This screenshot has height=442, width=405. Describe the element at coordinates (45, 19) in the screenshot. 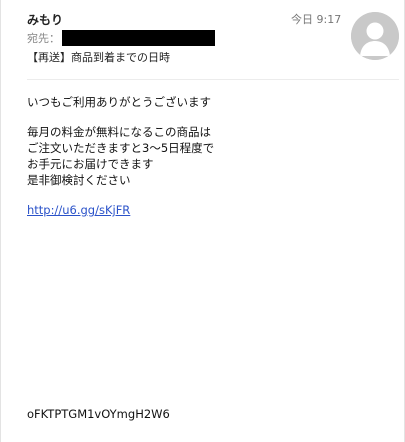

I see `sender-name: みもり` at that location.